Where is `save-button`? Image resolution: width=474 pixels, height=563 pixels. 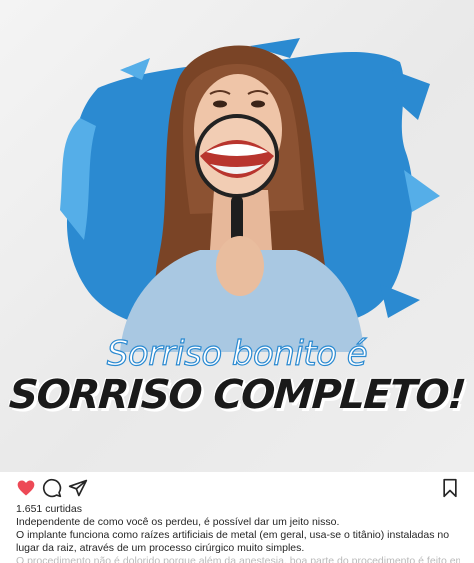 save-button is located at coordinates (450, 488).